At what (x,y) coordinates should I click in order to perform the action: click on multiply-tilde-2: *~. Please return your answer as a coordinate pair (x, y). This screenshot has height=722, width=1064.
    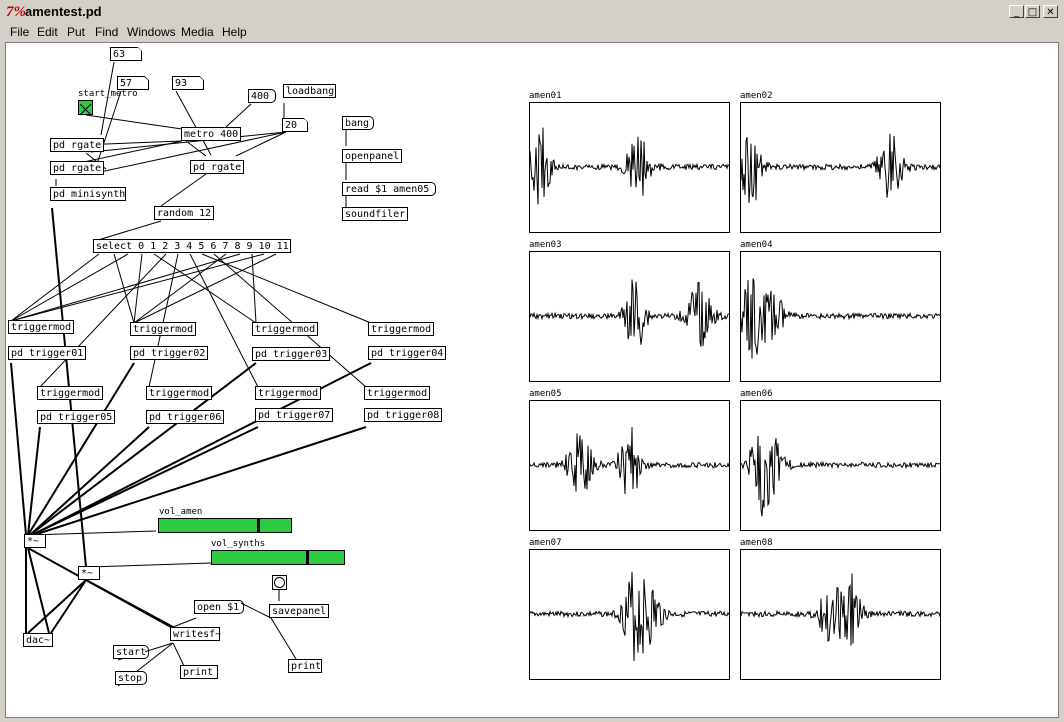
    Looking at the image, I should click on (89, 573).